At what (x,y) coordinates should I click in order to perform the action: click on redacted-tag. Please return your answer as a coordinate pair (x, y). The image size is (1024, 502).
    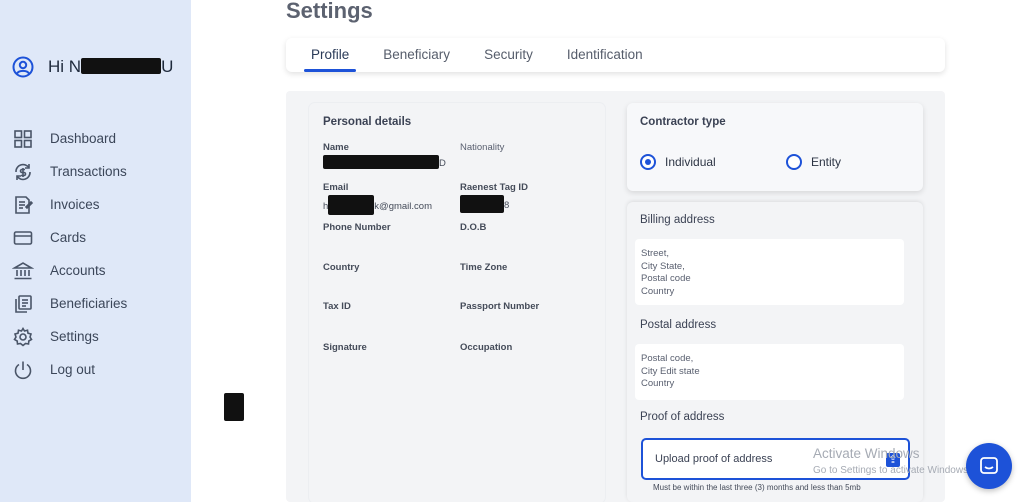
    Looking at the image, I should click on (482, 204).